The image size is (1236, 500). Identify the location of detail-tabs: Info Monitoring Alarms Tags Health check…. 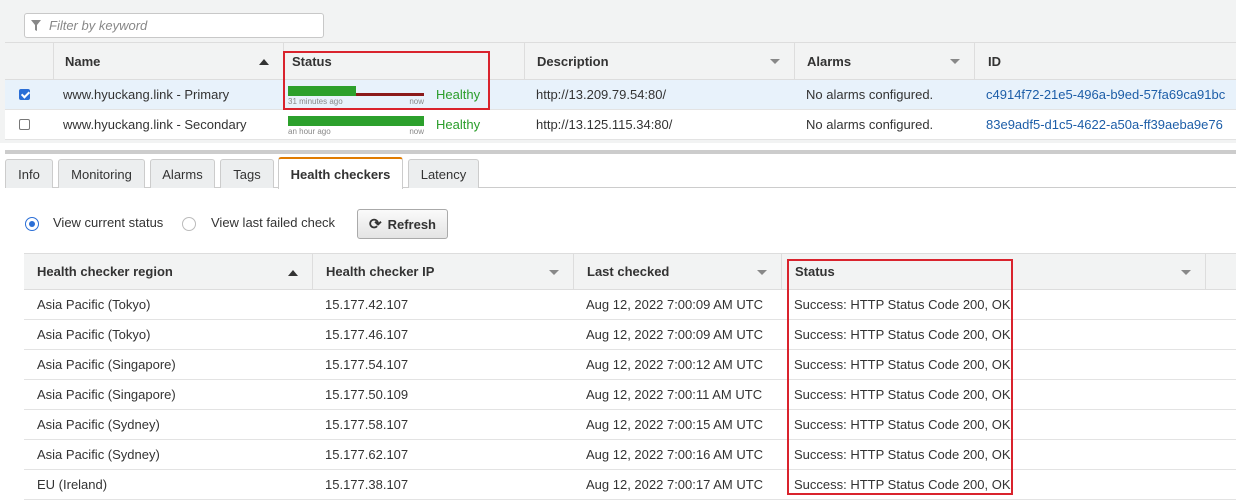
(620, 173).